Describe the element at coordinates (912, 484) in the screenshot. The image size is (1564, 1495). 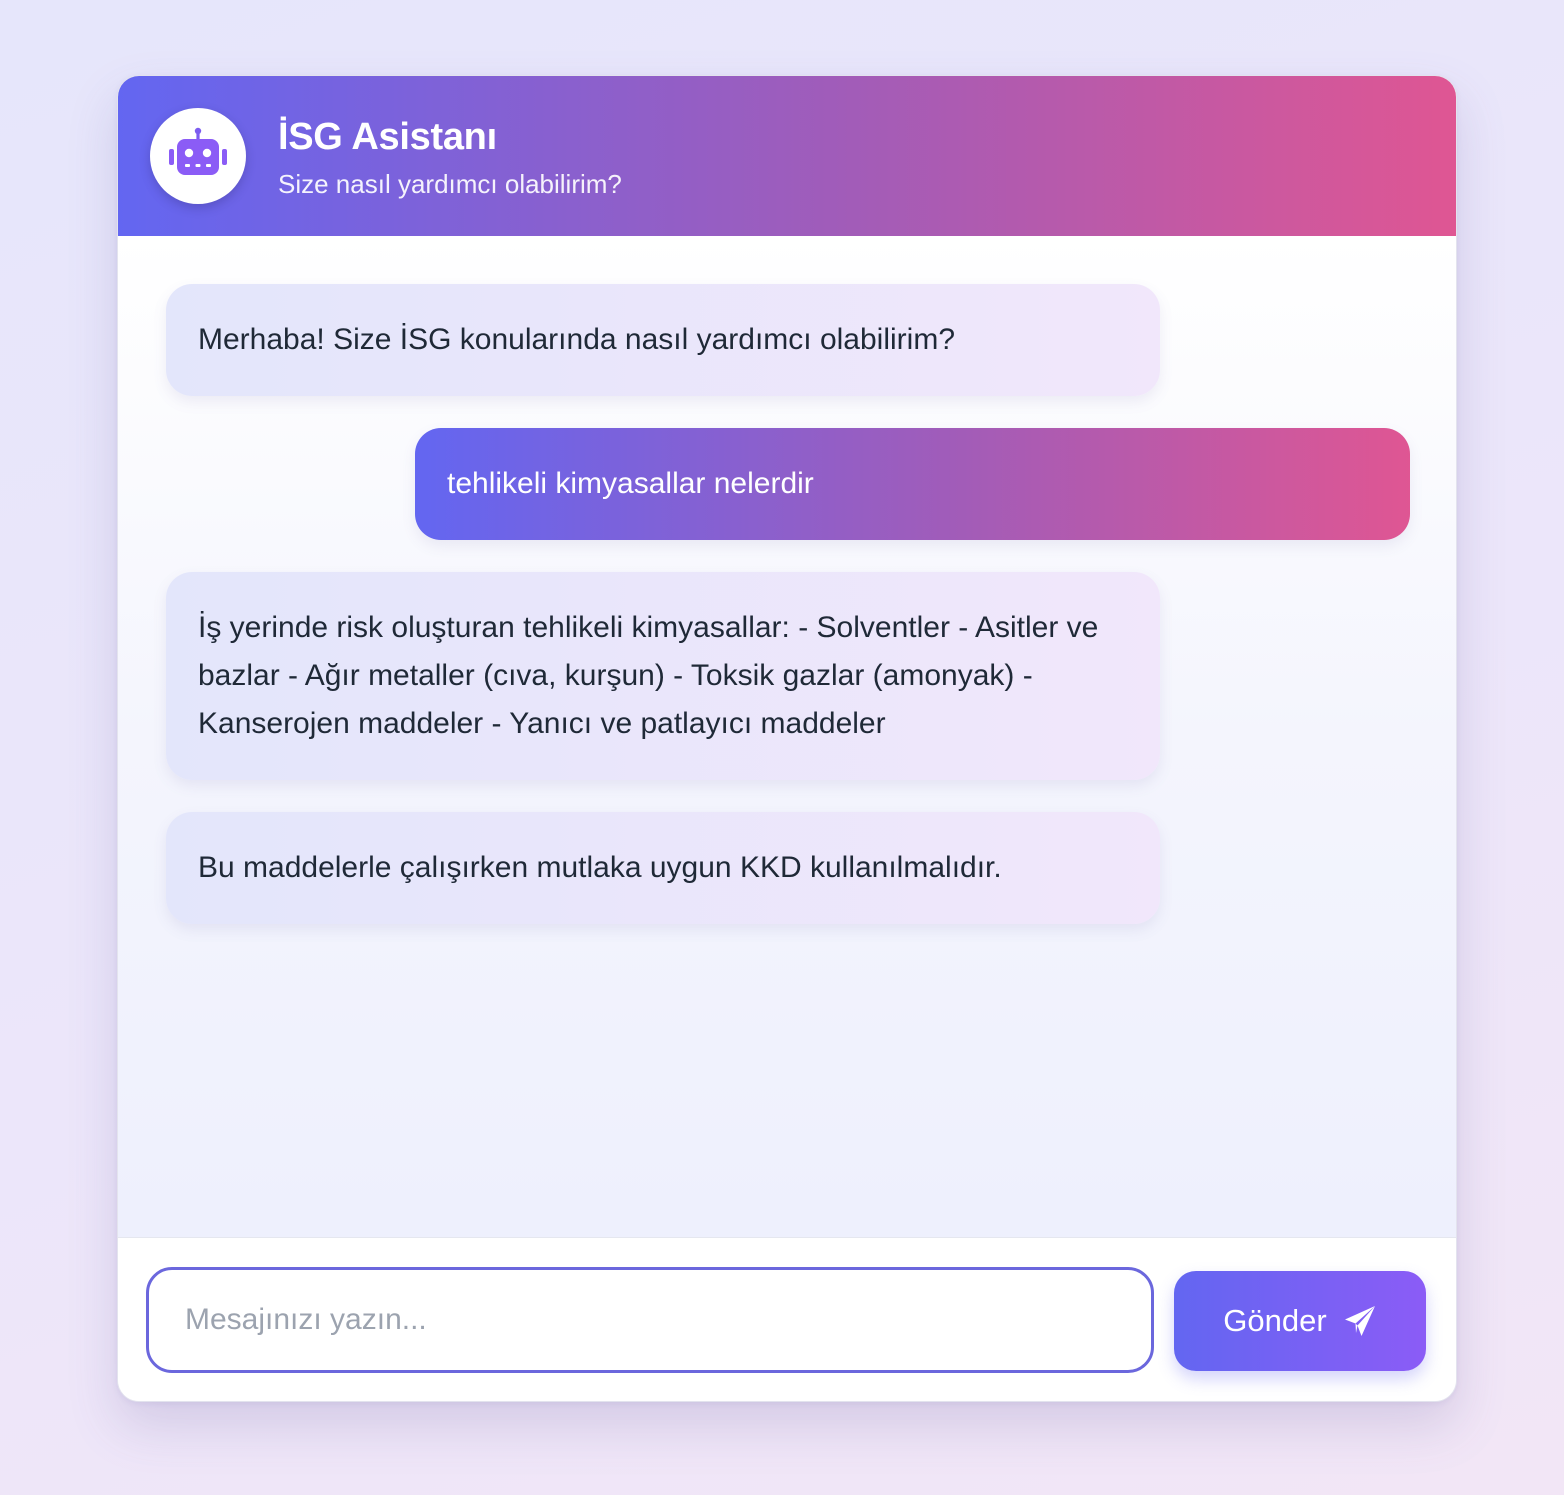
I see `user-message: tehlikeli kimyasallar nelerdir` at that location.